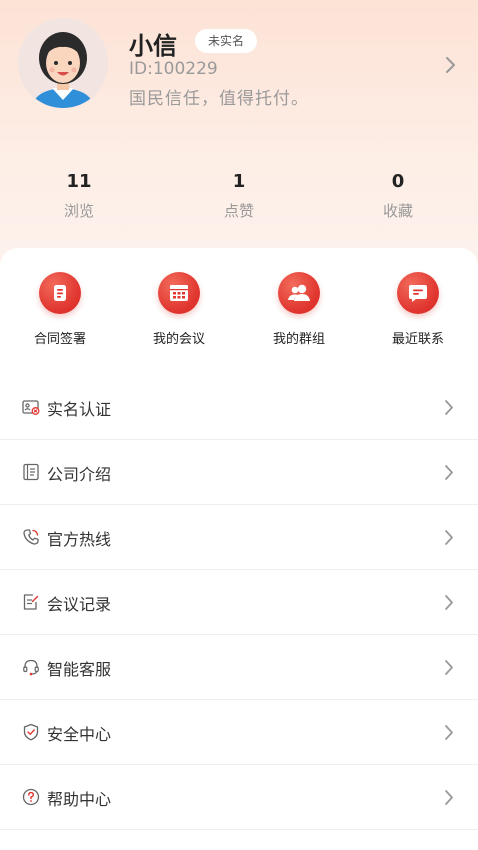 Image resolution: width=478 pixels, height=850 pixels. I want to click on menu-item-official-hotline: 官方热线, so click(239, 537).